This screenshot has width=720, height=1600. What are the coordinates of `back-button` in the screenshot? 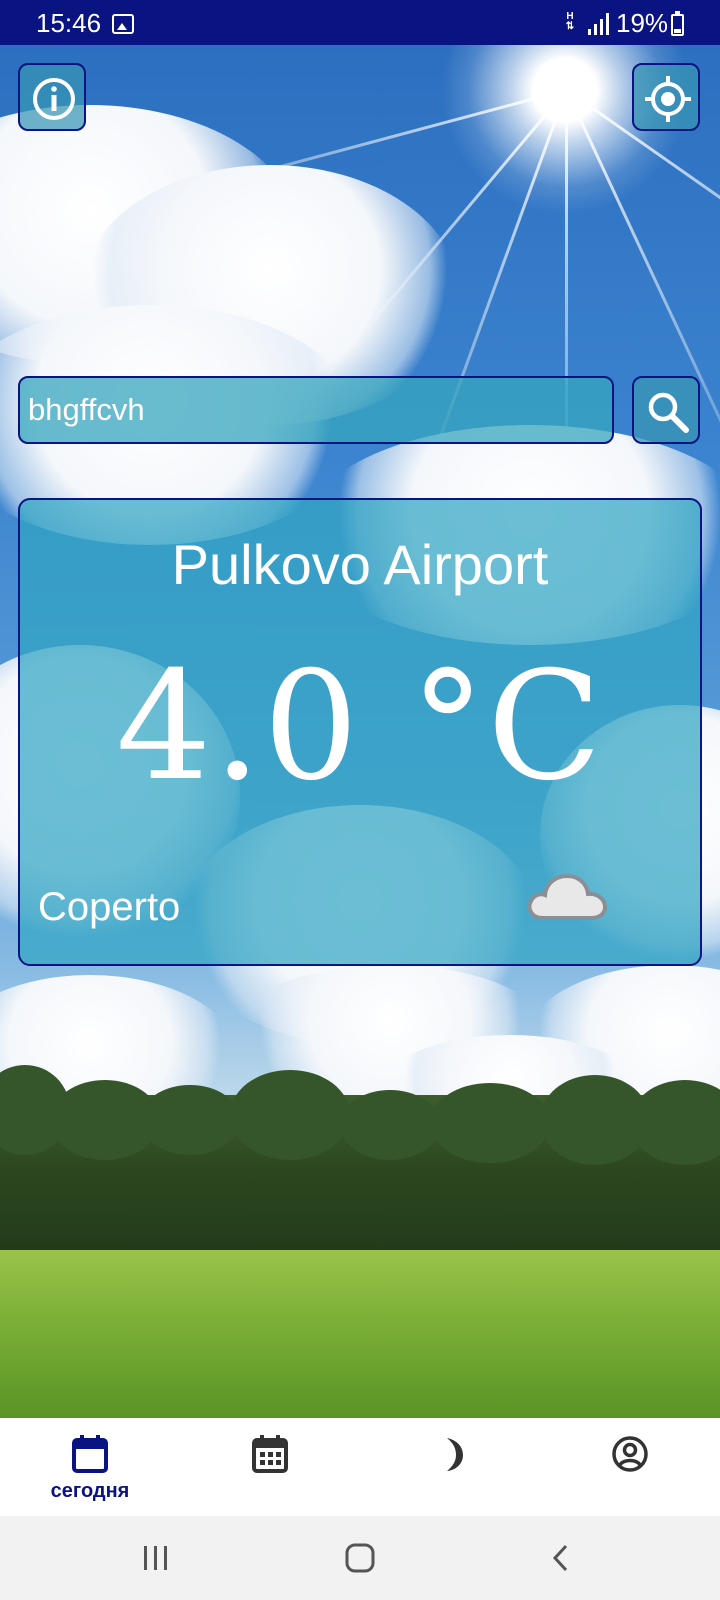 It's located at (562, 1558).